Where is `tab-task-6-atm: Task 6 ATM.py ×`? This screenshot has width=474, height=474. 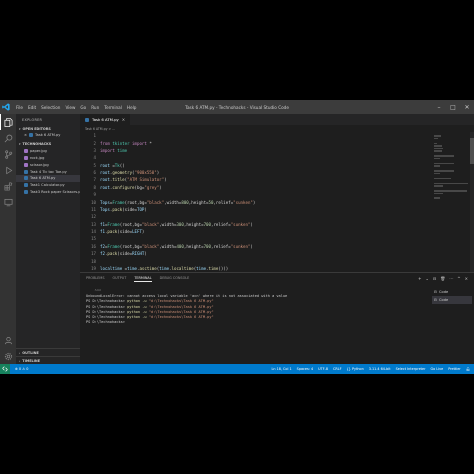 tab-task-6-atm: Task 6 ATM.py × is located at coordinates (105, 119).